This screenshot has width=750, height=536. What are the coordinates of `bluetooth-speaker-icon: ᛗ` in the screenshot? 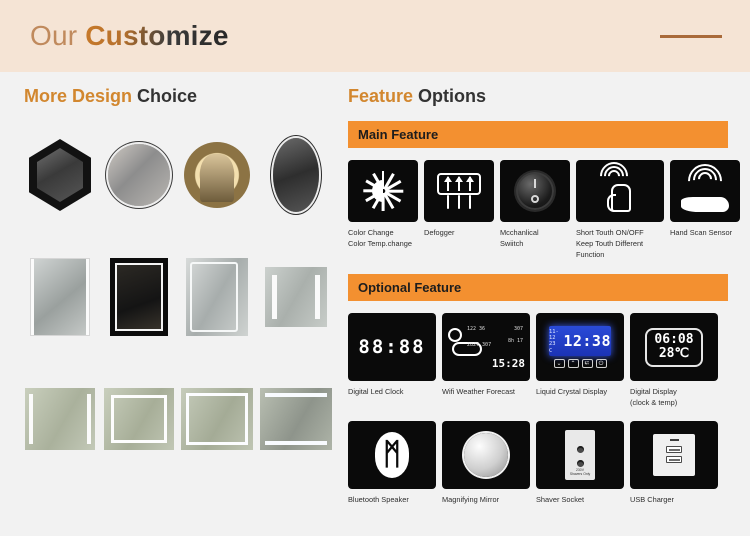 It's located at (392, 454).